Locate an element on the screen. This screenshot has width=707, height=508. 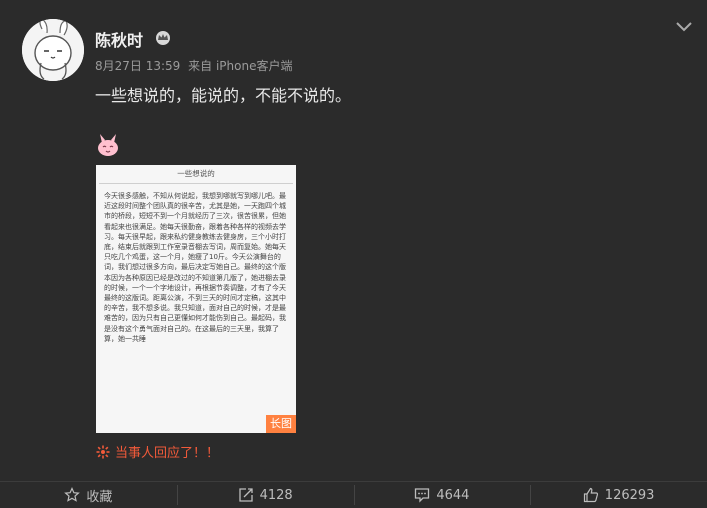
post-date: 8月27日 13:59 is located at coordinates (137, 66).